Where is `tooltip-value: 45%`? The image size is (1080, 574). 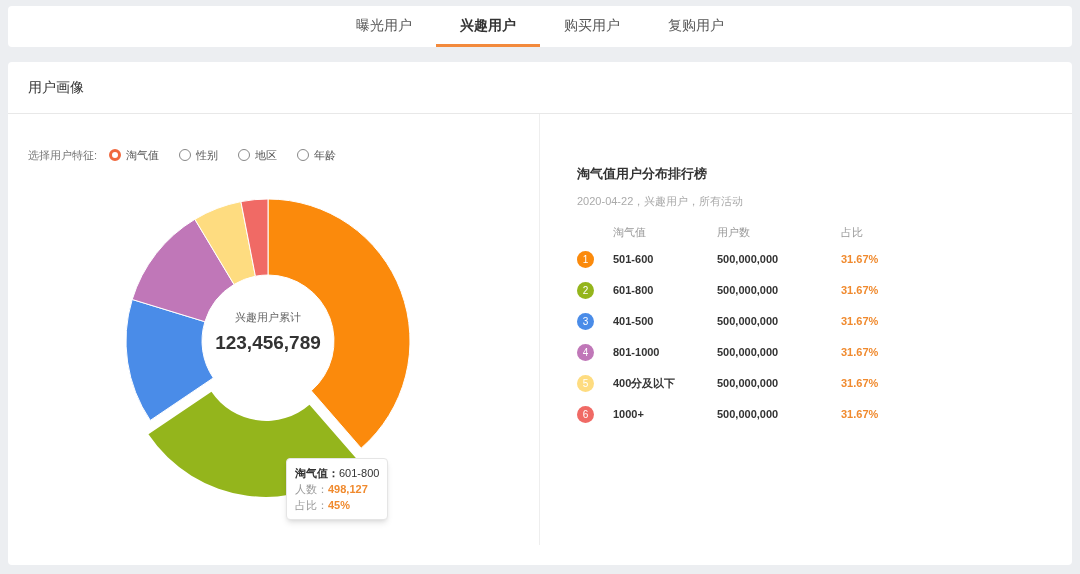 tooltip-value: 45% is located at coordinates (339, 504).